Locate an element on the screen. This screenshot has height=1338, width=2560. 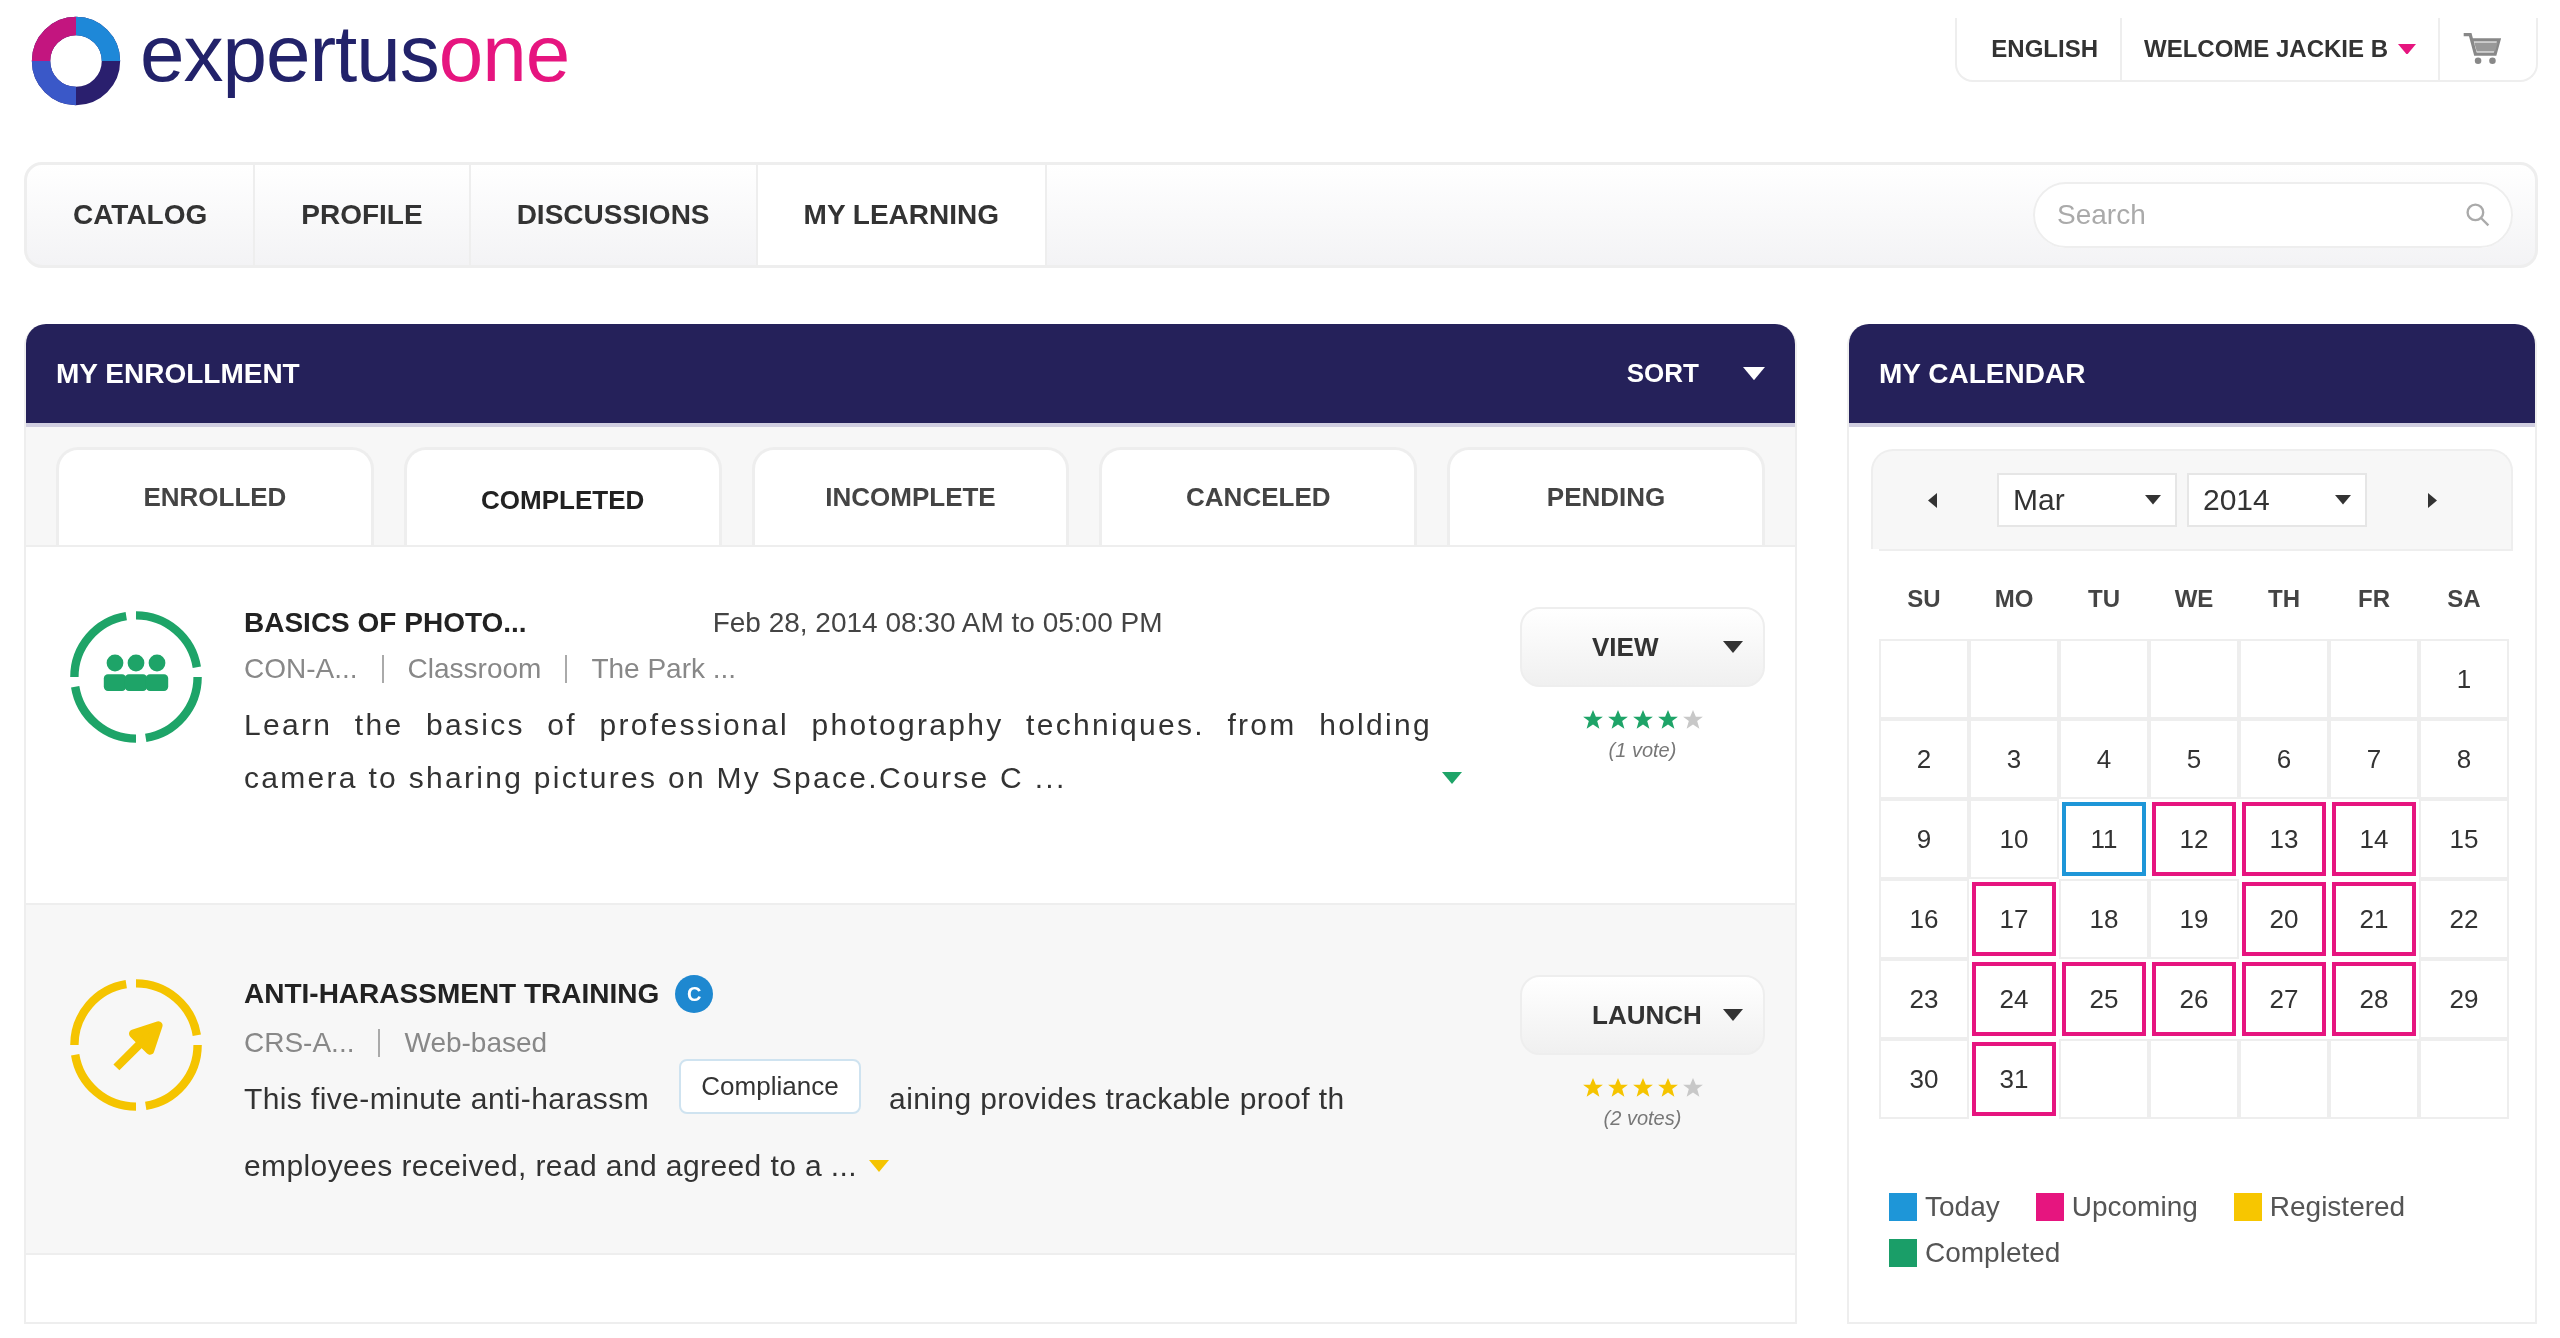
status-tab: CANCELED is located at coordinates (1258, 496).